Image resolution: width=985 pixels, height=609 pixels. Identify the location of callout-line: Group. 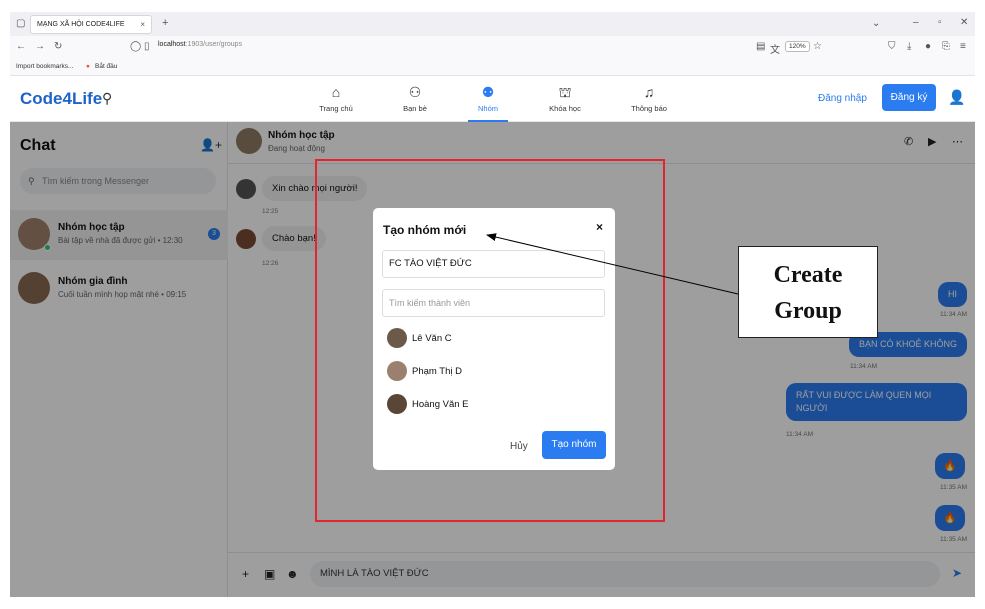
(808, 311).